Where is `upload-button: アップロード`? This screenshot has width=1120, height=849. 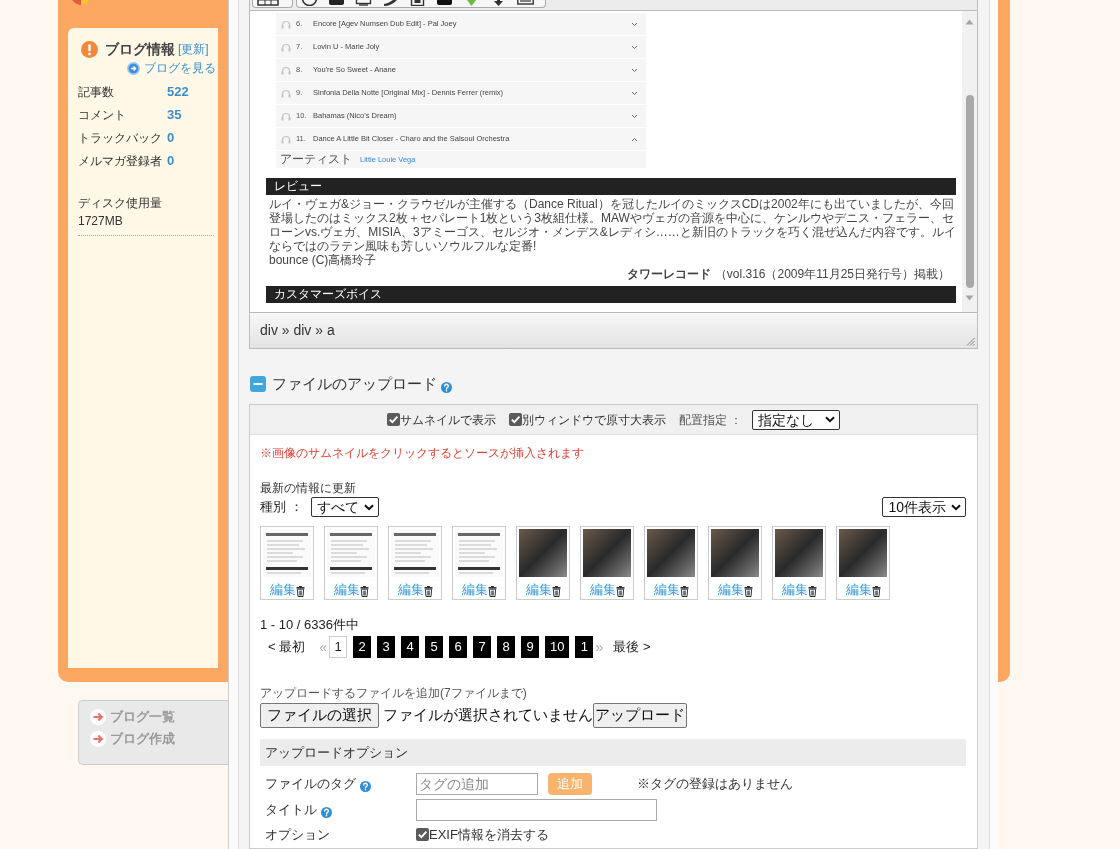
upload-button: アップロード is located at coordinates (640, 715).